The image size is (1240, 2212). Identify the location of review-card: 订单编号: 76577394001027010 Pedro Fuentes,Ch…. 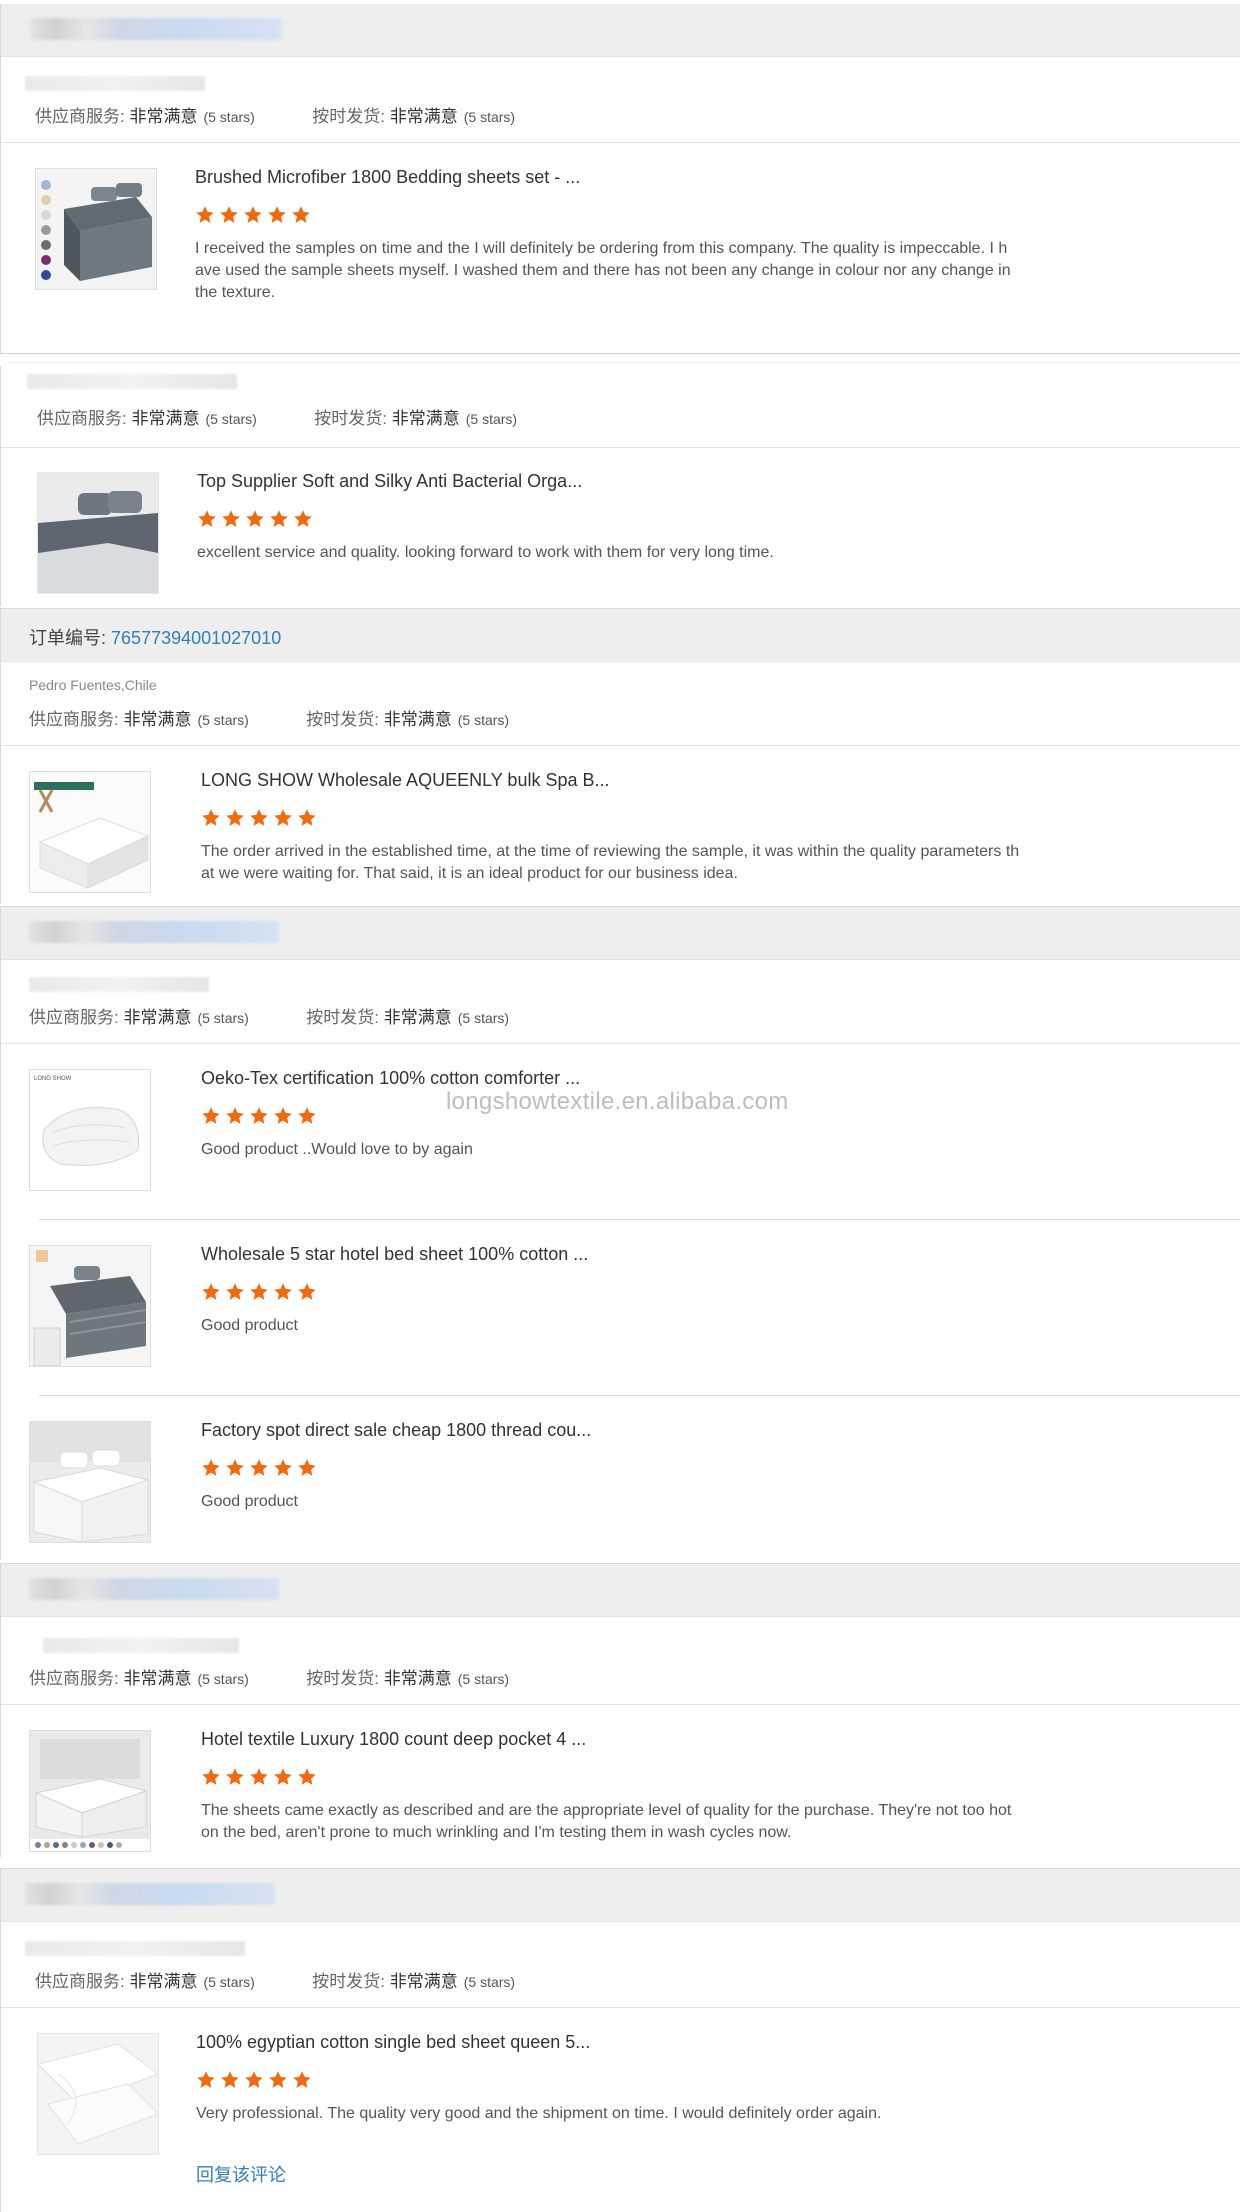
(620, 756).